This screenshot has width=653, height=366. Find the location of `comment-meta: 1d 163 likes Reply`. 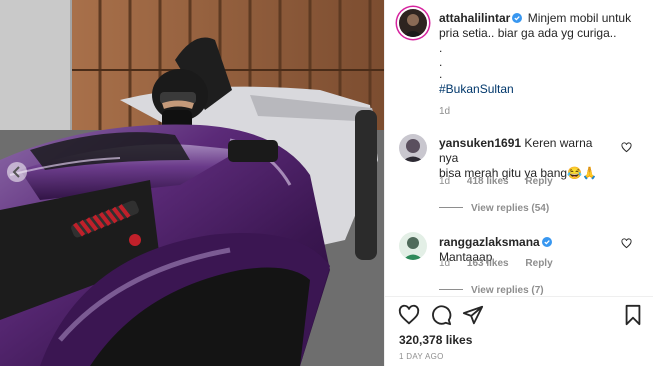

comment-meta: 1d 163 likes Reply is located at coordinates (503, 263).